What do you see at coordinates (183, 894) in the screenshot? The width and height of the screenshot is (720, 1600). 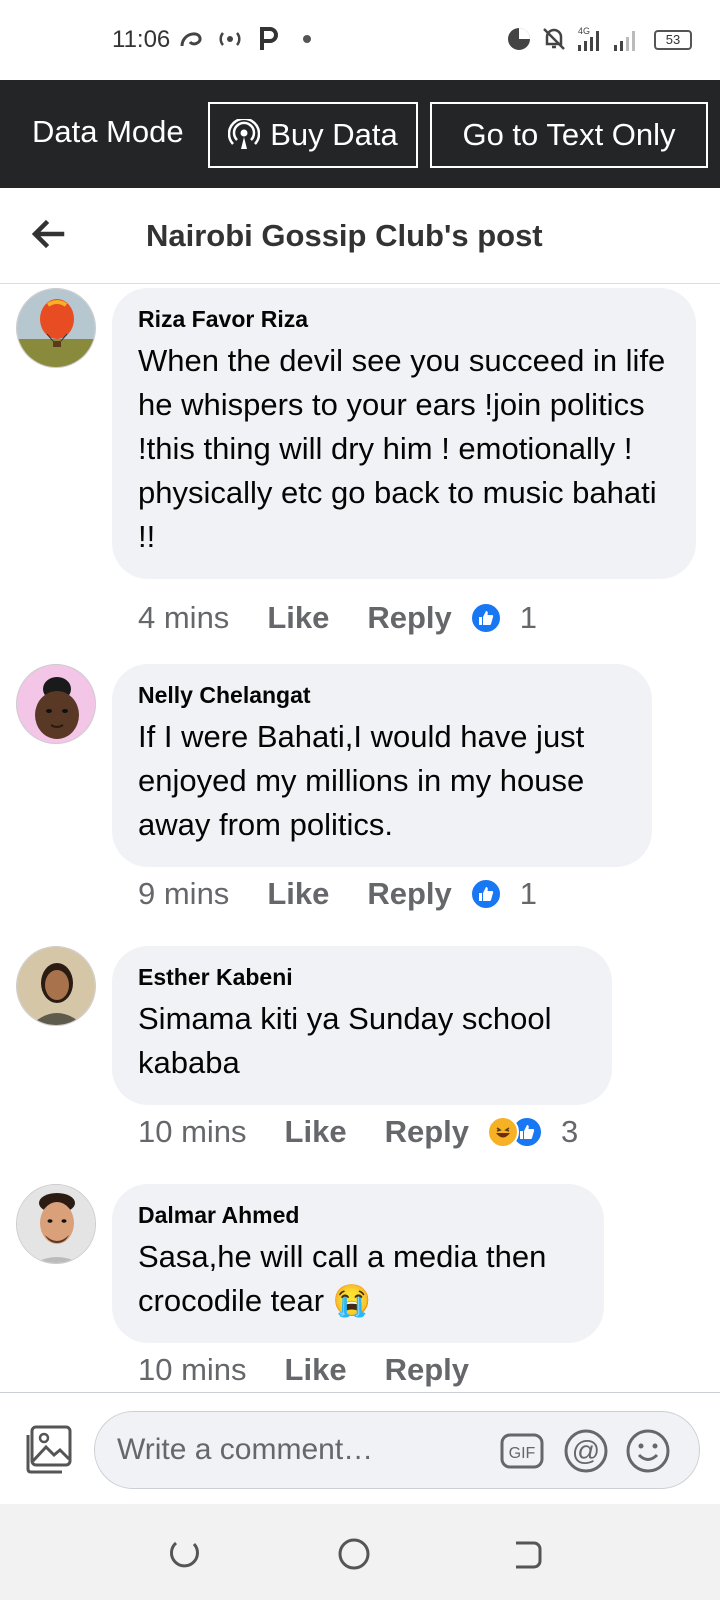 I see `comment-time: 9 mins` at bounding box center [183, 894].